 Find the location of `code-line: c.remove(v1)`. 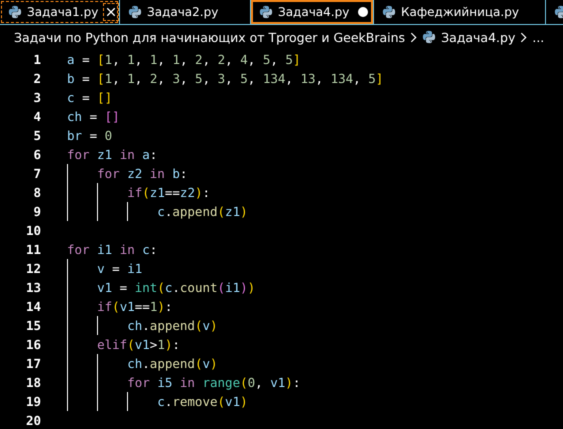

code-line: c.remove(v1) is located at coordinates (202, 402).